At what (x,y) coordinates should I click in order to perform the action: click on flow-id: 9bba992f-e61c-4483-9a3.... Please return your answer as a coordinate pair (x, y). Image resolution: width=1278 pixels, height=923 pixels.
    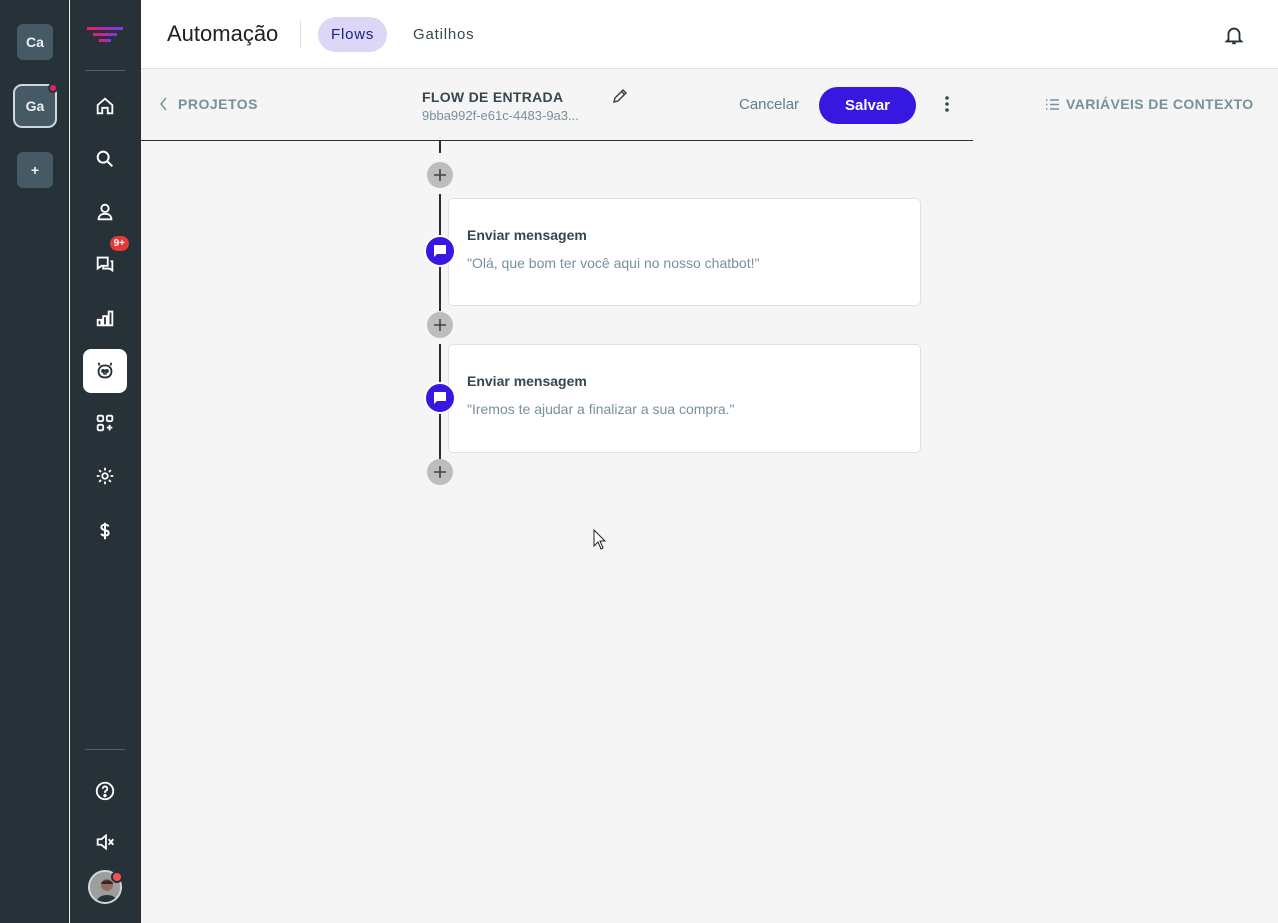
    Looking at the image, I should click on (500, 115).